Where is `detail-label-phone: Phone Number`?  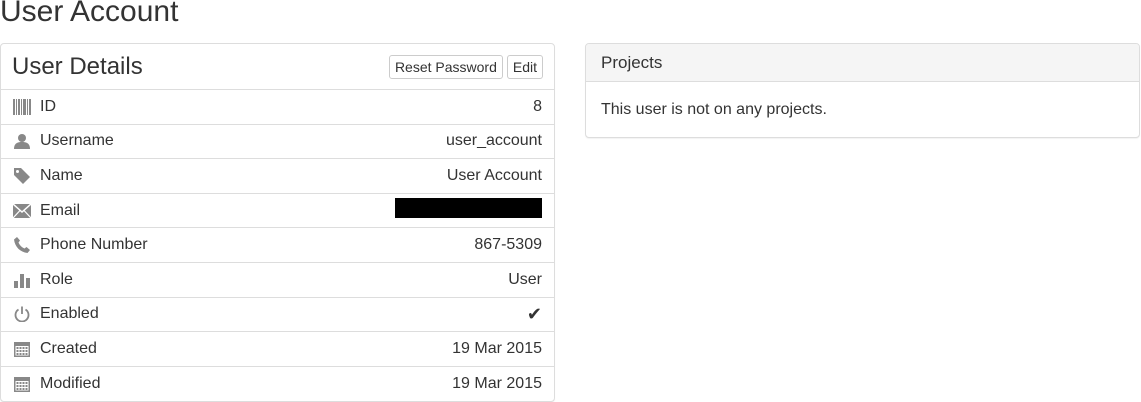
detail-label-phone: Phone Number is located at coordinates (94, 245).